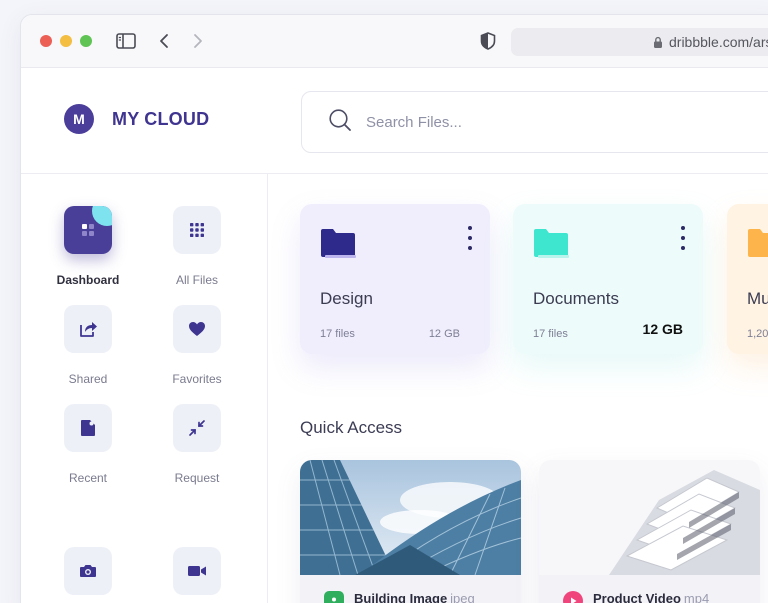 The width and height of the screenshot is (768, 603). I want to click on sidebar-item-video, so click(197, 571).